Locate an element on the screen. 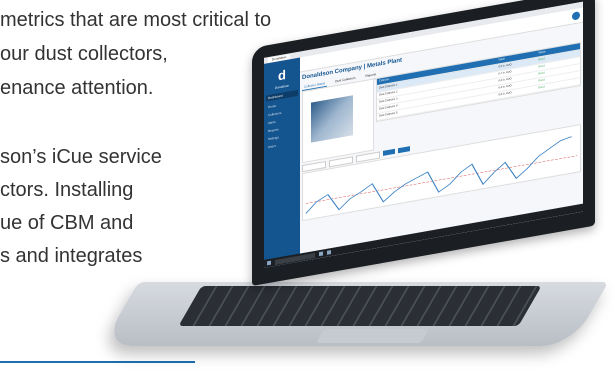 The width and height of the screenshot is (615, 372). apply-filter-button is located at coordinates (389, 152).